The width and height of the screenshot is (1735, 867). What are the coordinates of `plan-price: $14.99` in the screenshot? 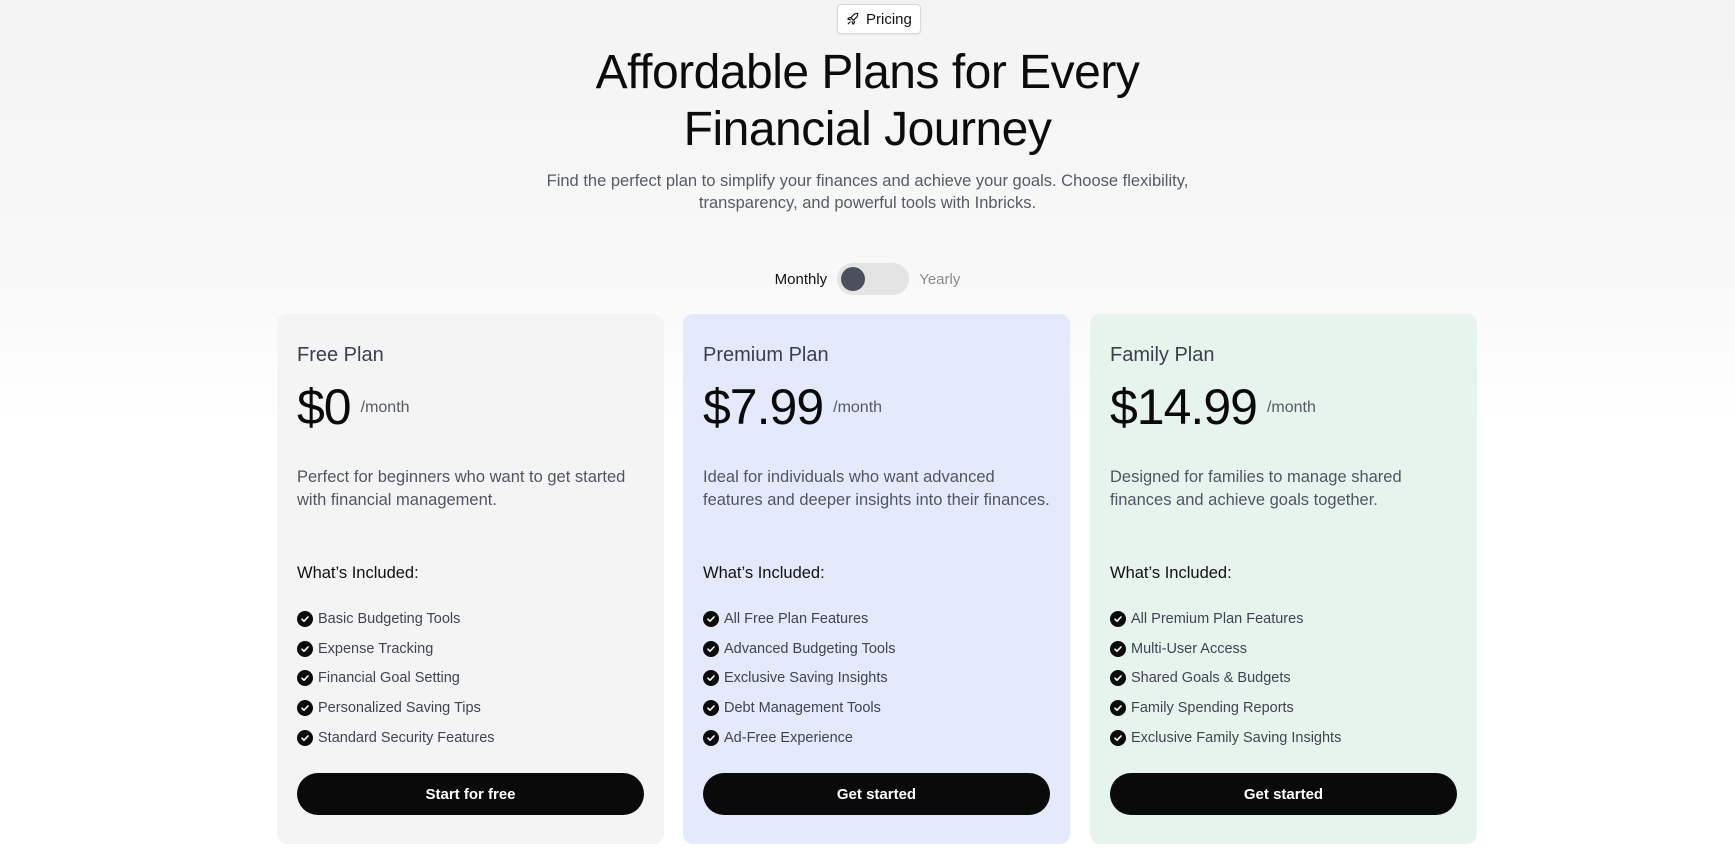 It's located at (1184, 407).